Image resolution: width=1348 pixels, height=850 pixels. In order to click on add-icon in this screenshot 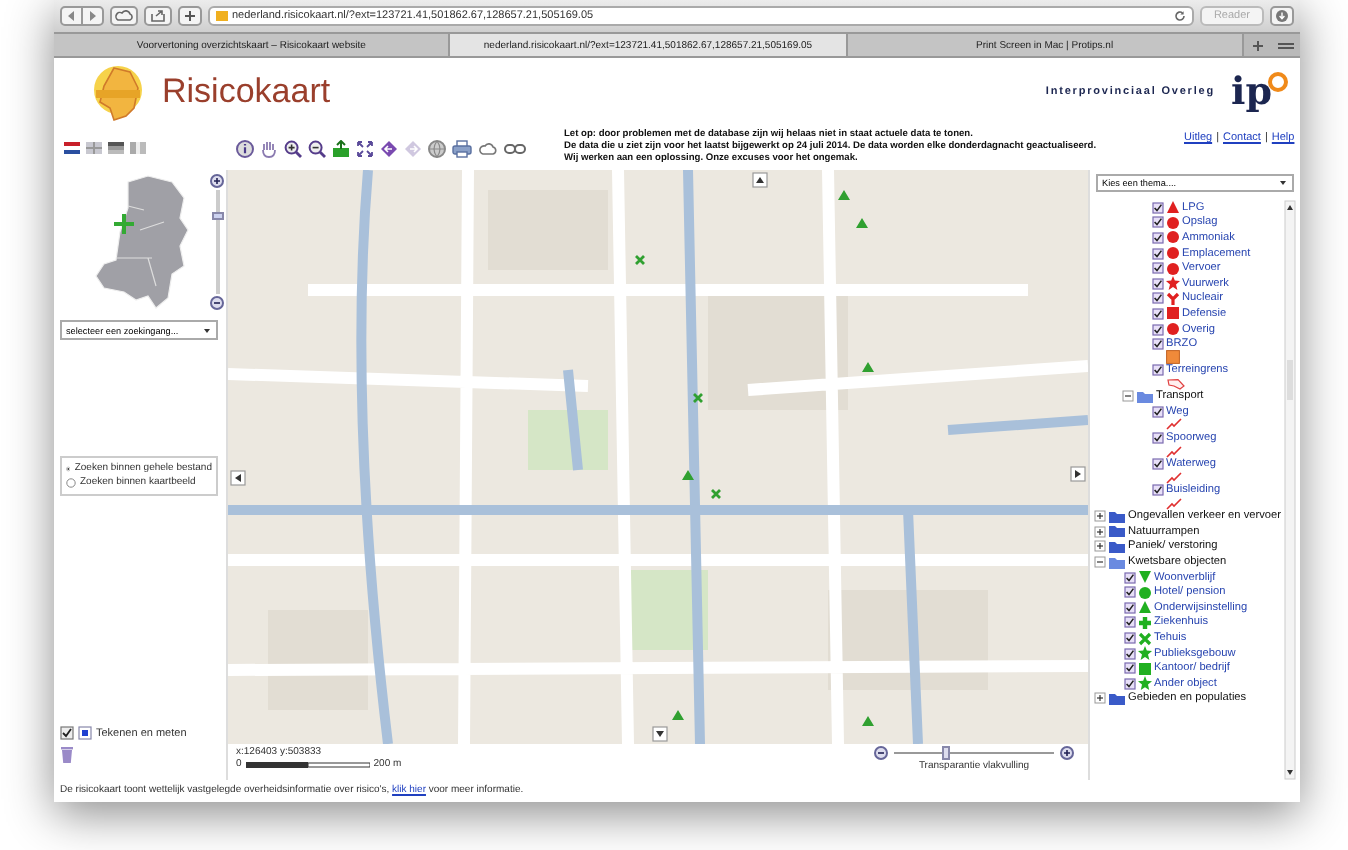, I will do `click(190, 16)`.